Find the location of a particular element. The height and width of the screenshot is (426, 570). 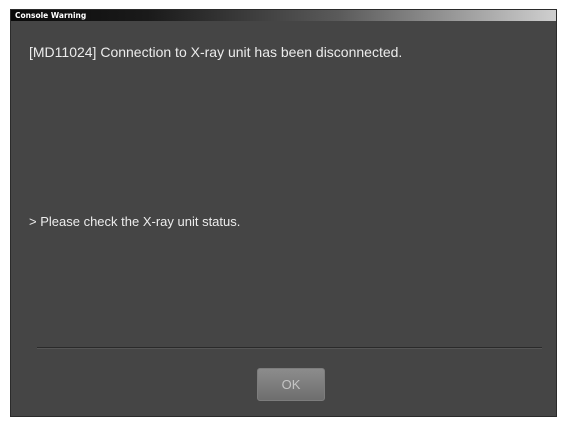

instruction-message: > Please check the X-ray unit status. is located at coordinates (135, 221).